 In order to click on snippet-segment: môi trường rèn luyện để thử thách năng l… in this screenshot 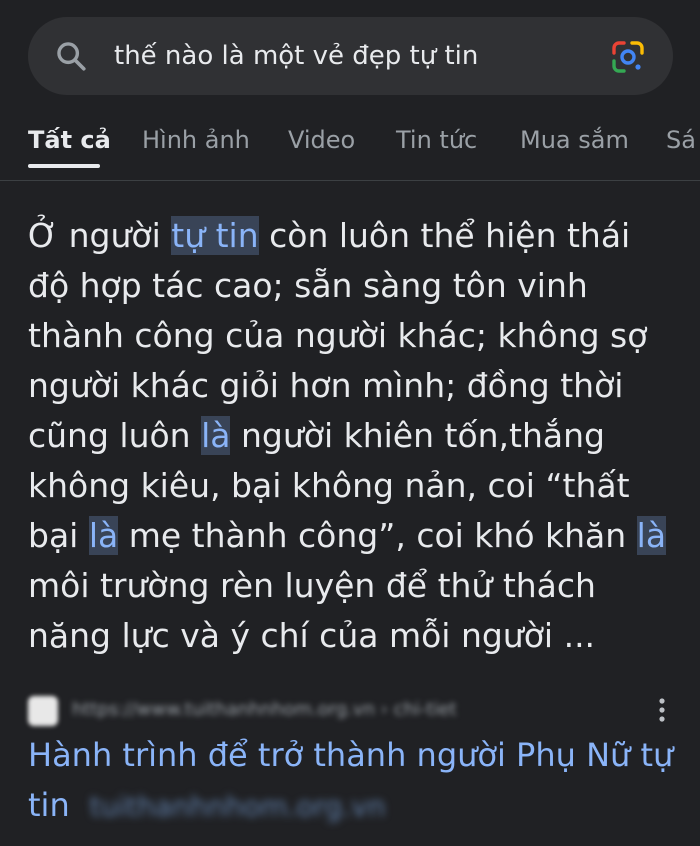, I will do `click(312, 610)`.